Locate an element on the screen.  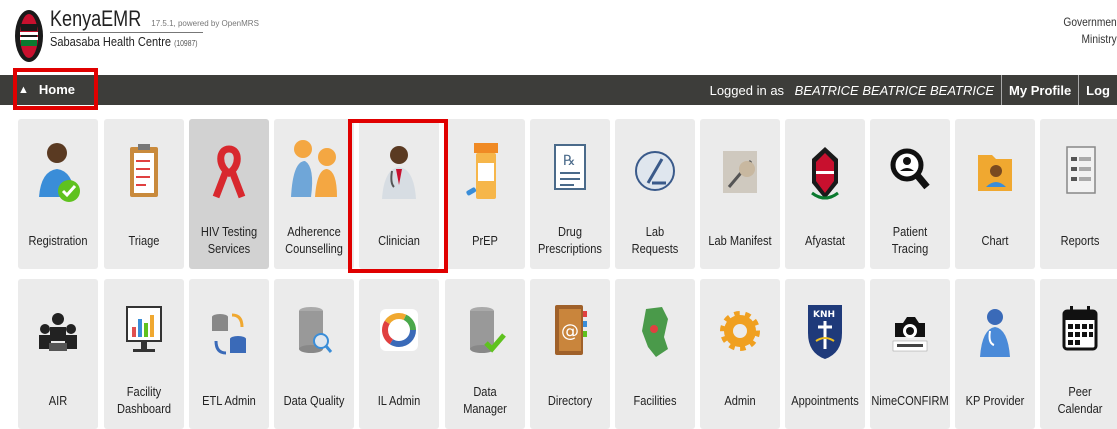
etl-icon is located at coordinates (229, 334).